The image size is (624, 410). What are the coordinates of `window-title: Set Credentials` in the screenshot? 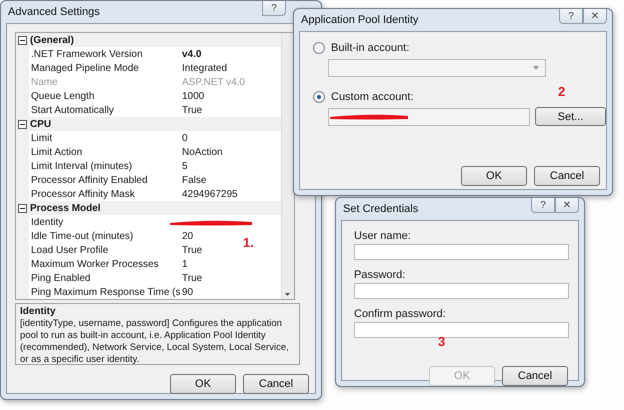 It's located at (380, 209).